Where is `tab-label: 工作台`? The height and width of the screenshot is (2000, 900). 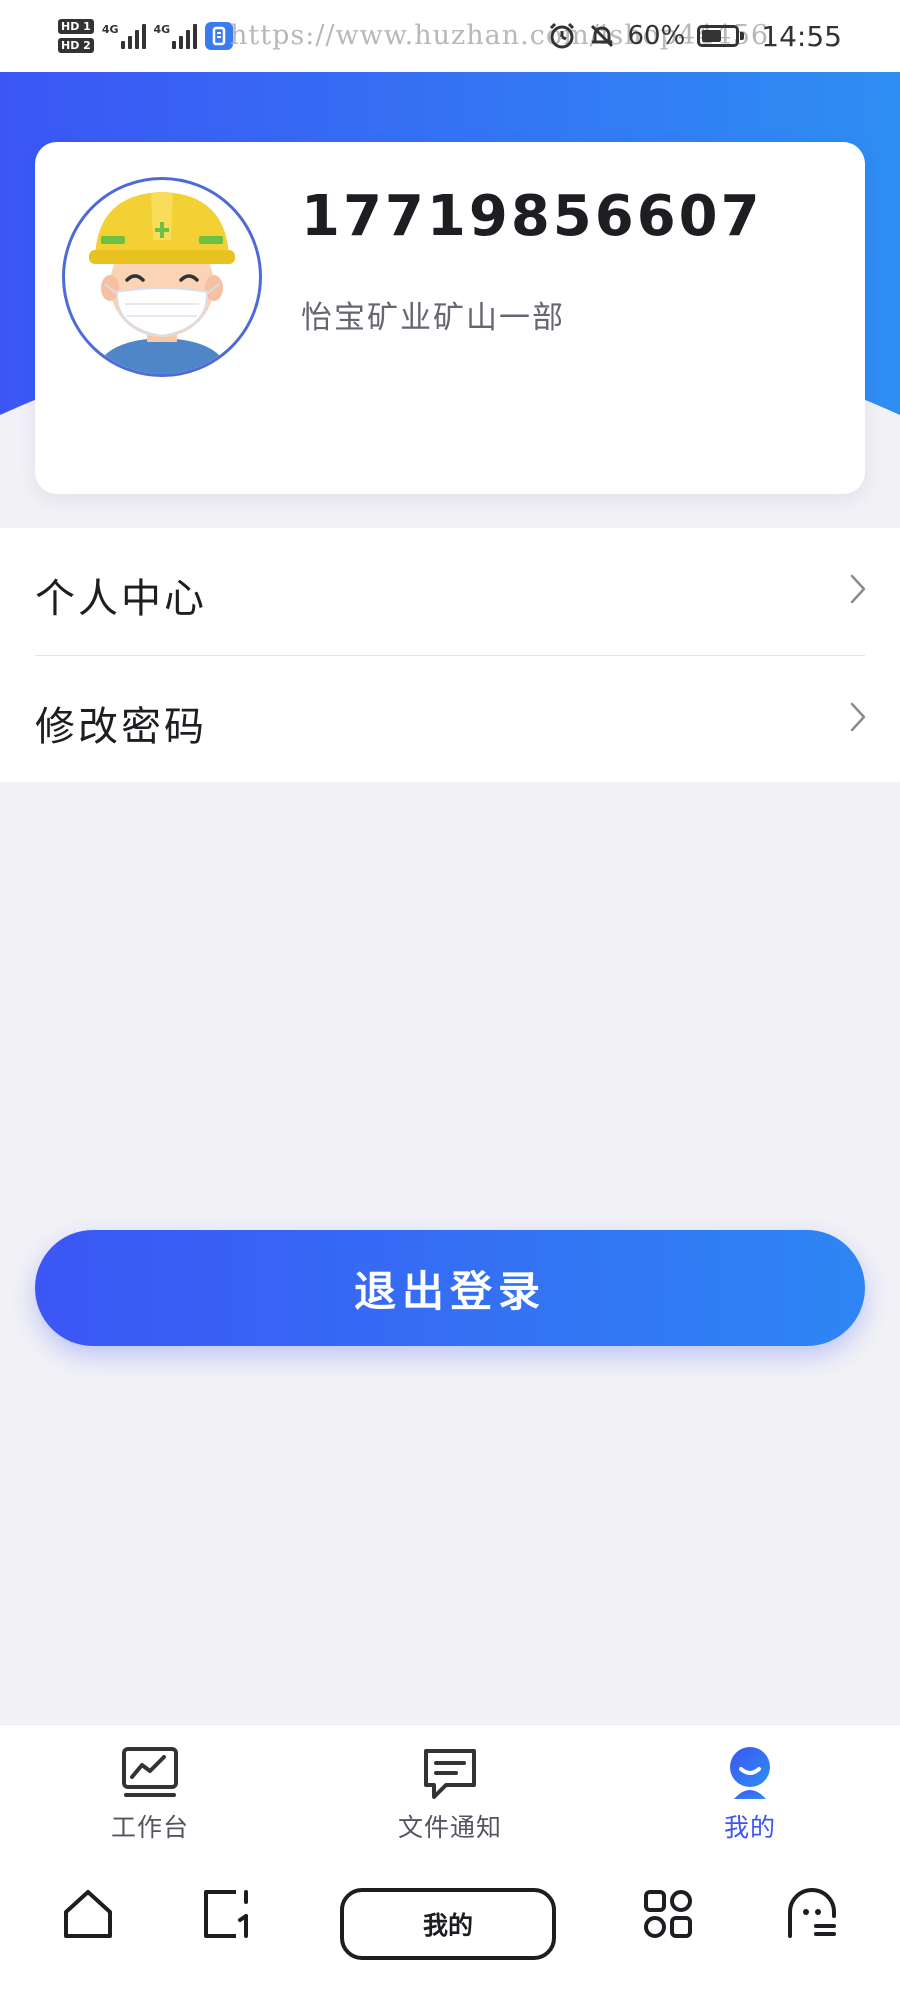 tab-label: 工作台 is located at coordinates (149, 1827).